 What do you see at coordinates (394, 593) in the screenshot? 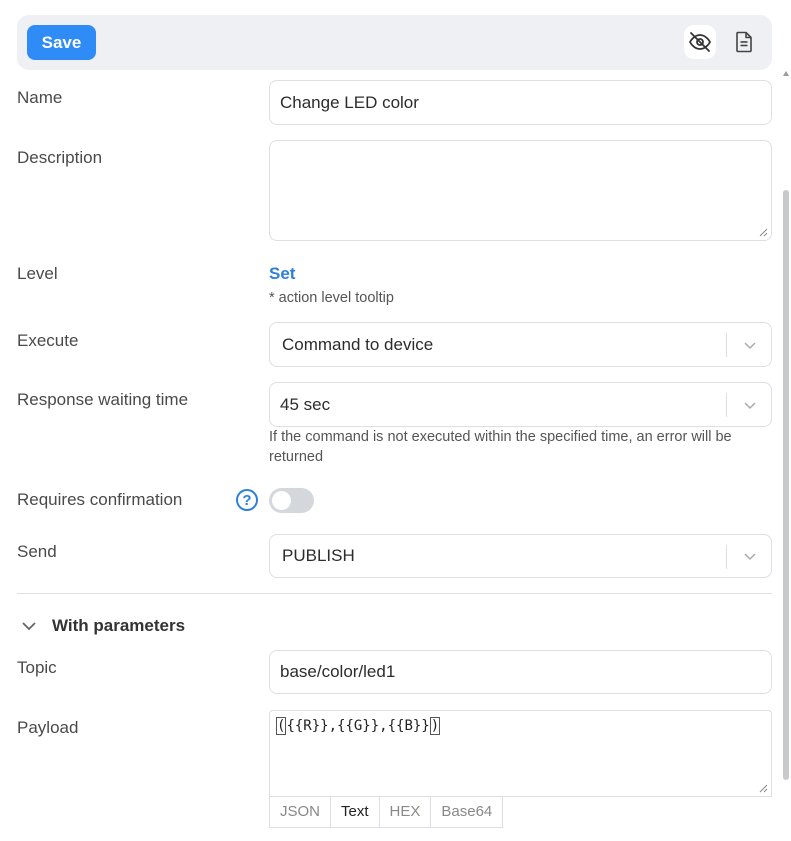
I see `section-divider` at bounding box center [394, 593].